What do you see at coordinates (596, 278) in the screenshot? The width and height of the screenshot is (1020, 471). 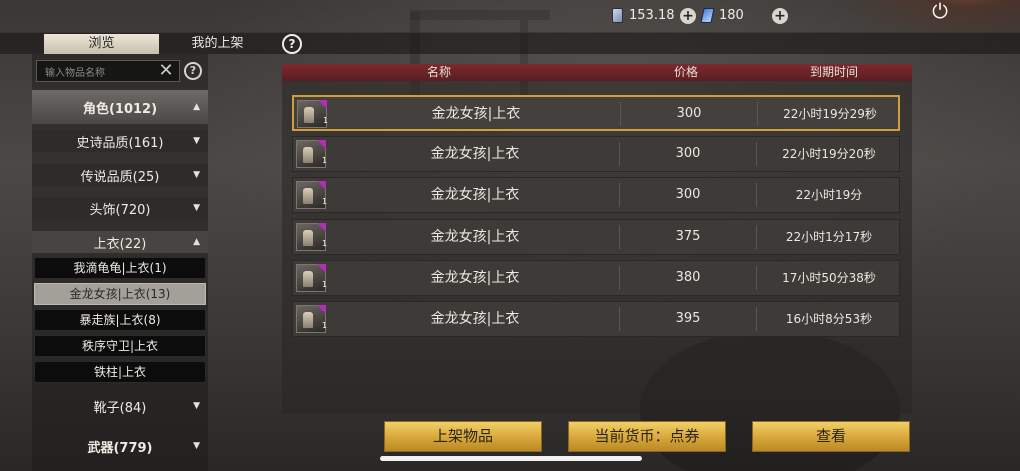 I see `table-row: 1 金龙女孩|上衣 380 17小时50分38秒` at bounding box center [596, 278].